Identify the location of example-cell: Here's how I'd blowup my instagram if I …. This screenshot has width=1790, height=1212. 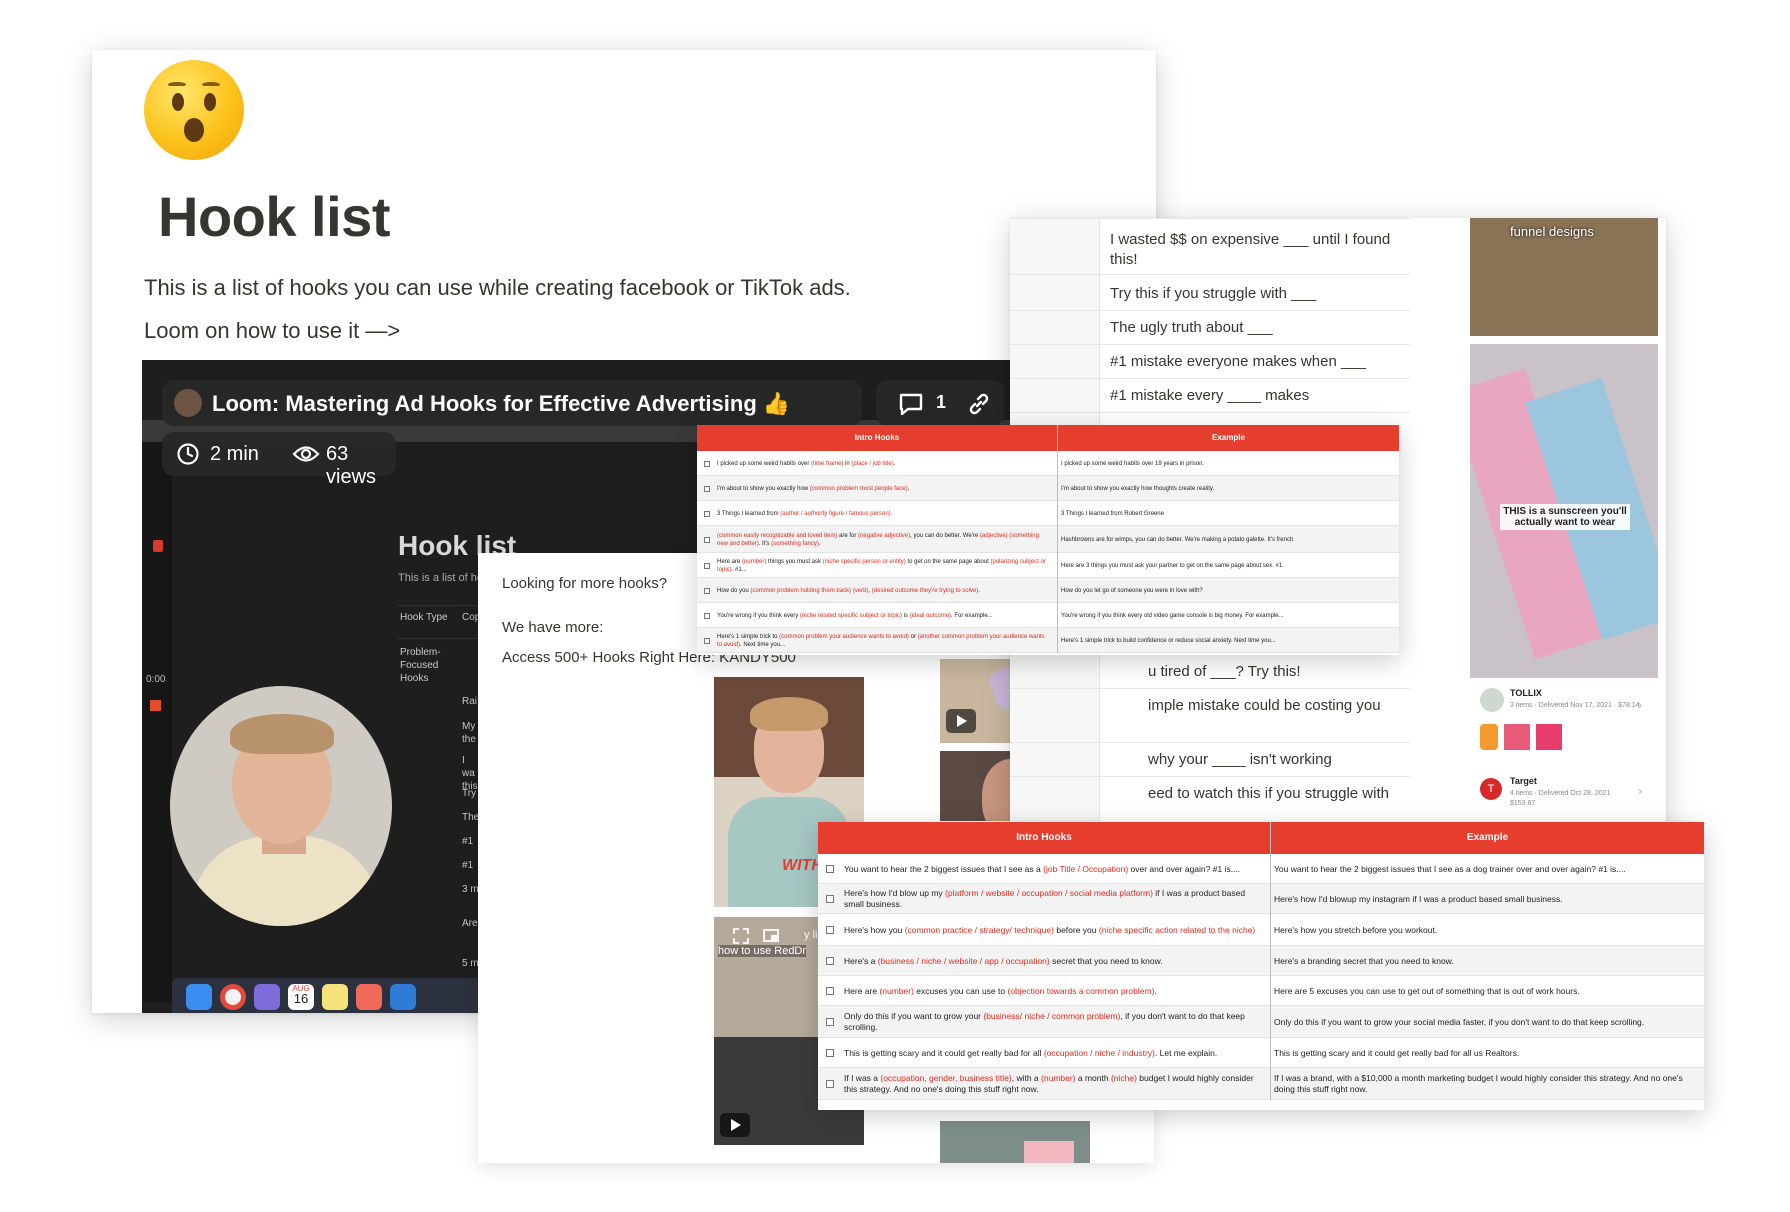
(1486, 899).